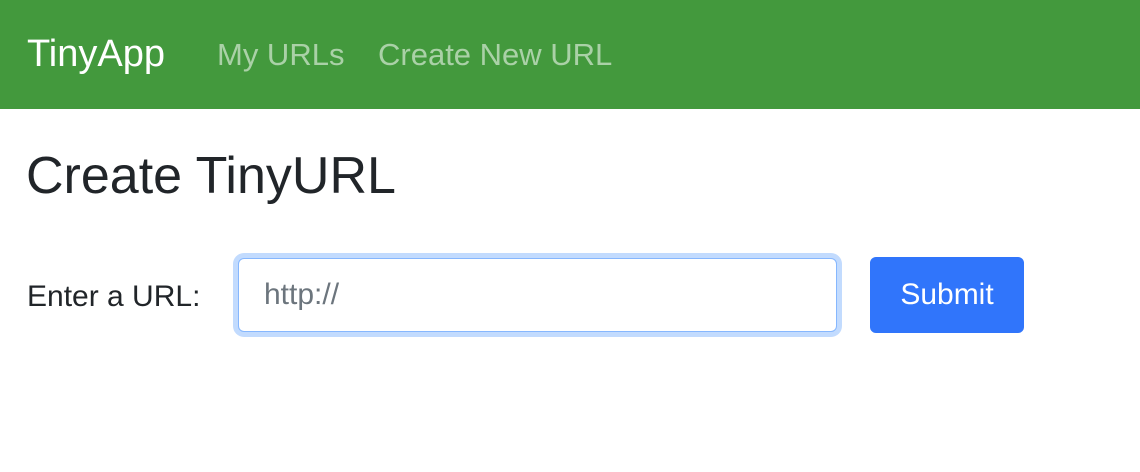 The image size is (1140, 472). What do you see at coordinates (537, 295) in the screenshot?
I see `url-input` at bounding box center [537, 295].